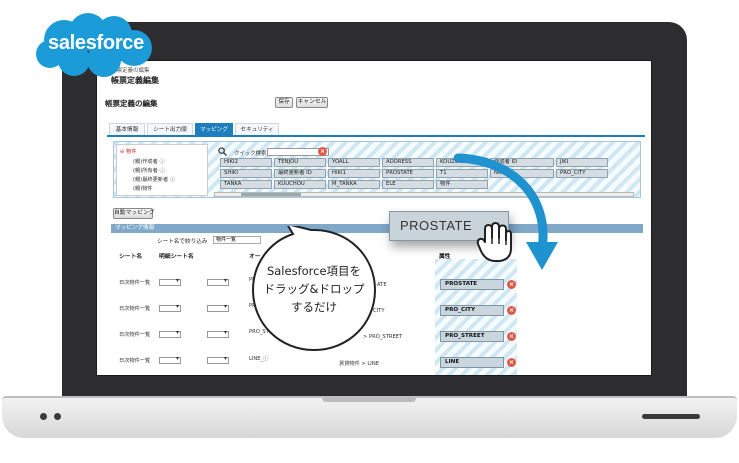 The height and width of the screenshot is (463, 739). Describe the element at coordinates (369, 400) in the screenshot. I see `laptop-notch` at that location.